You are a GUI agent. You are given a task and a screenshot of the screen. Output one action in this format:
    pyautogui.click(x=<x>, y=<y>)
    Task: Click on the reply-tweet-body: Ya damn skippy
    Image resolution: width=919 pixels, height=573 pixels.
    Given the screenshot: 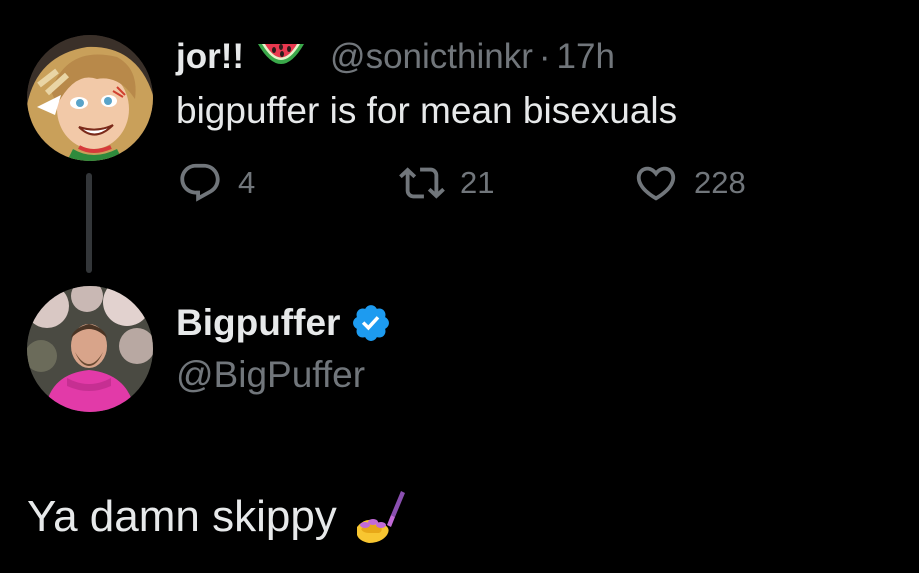 What is the action you would take?
    pyautogui.click(x=219, y=517)
    